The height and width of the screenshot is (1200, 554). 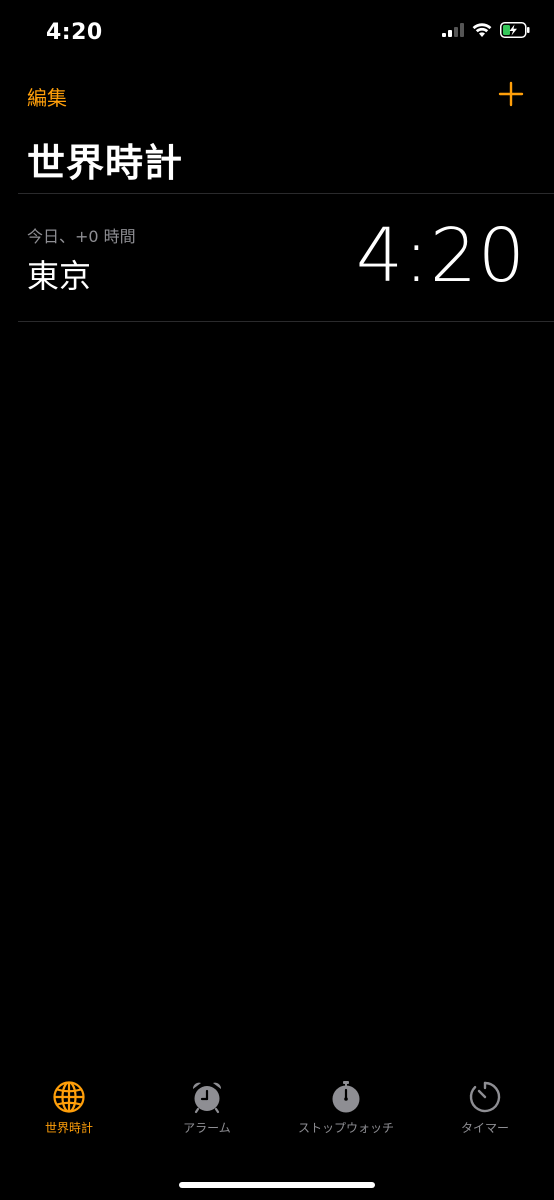 What do you see at coordinates (485, 1097) in the screenshot?
I see `timer-icon` at bounding box center [485, 1097].